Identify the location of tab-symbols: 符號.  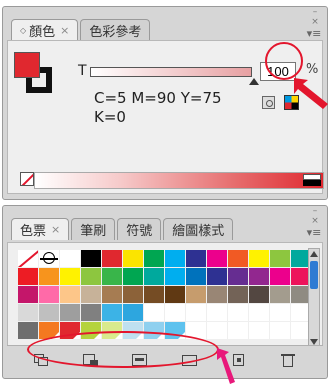
(139, 229).